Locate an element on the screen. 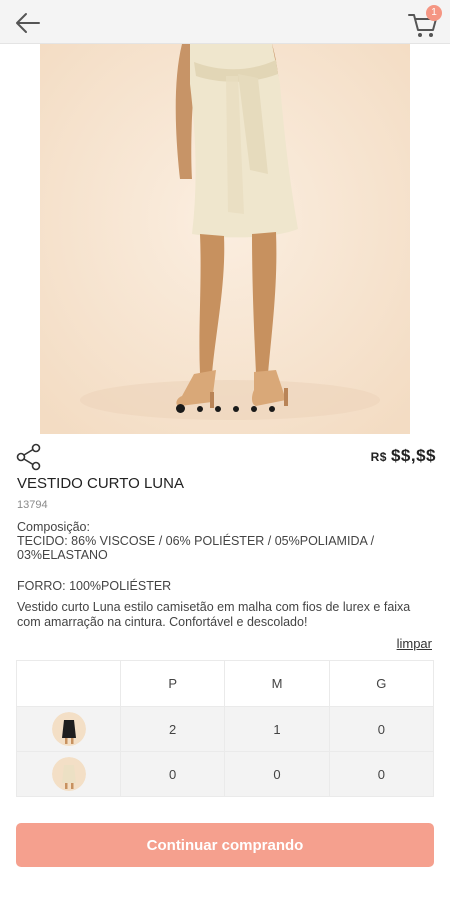 The height and width of the screenshot is (900, 450). clear-link: limpar is located at coordinates (414, 643).